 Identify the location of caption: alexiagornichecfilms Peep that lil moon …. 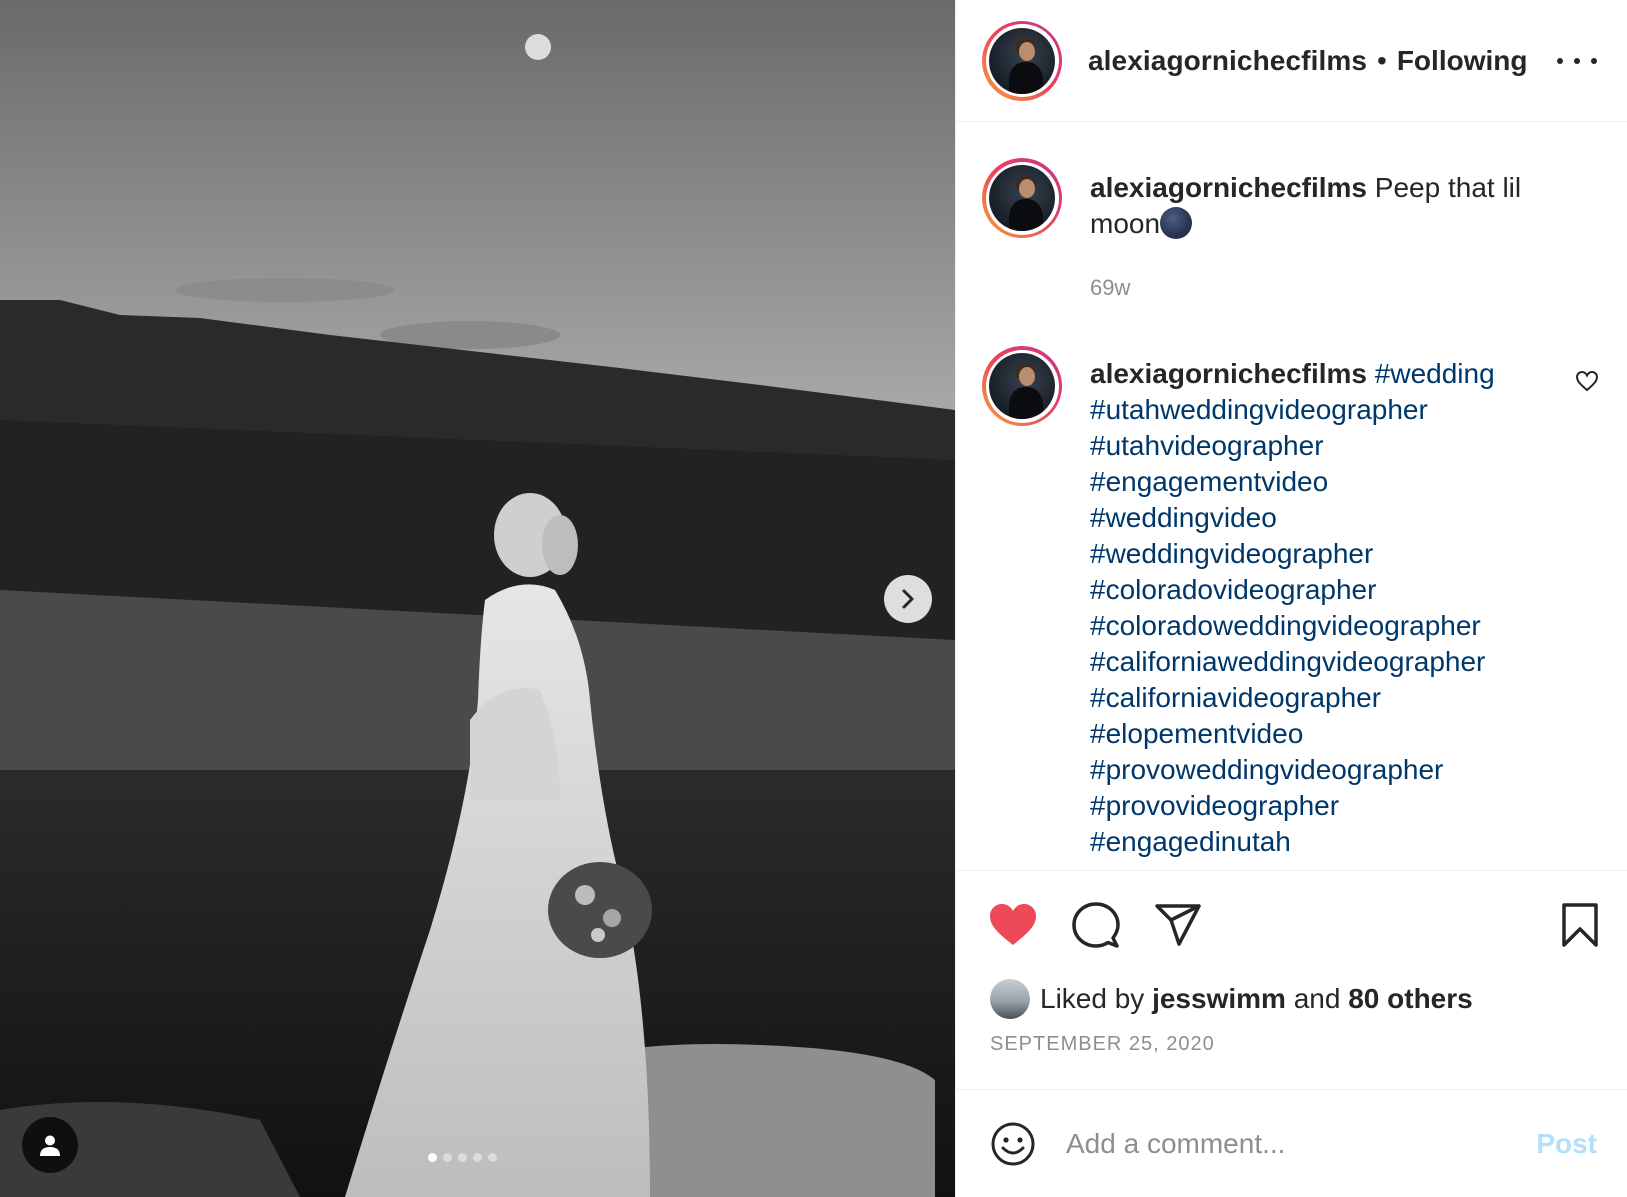
(1290, 232).